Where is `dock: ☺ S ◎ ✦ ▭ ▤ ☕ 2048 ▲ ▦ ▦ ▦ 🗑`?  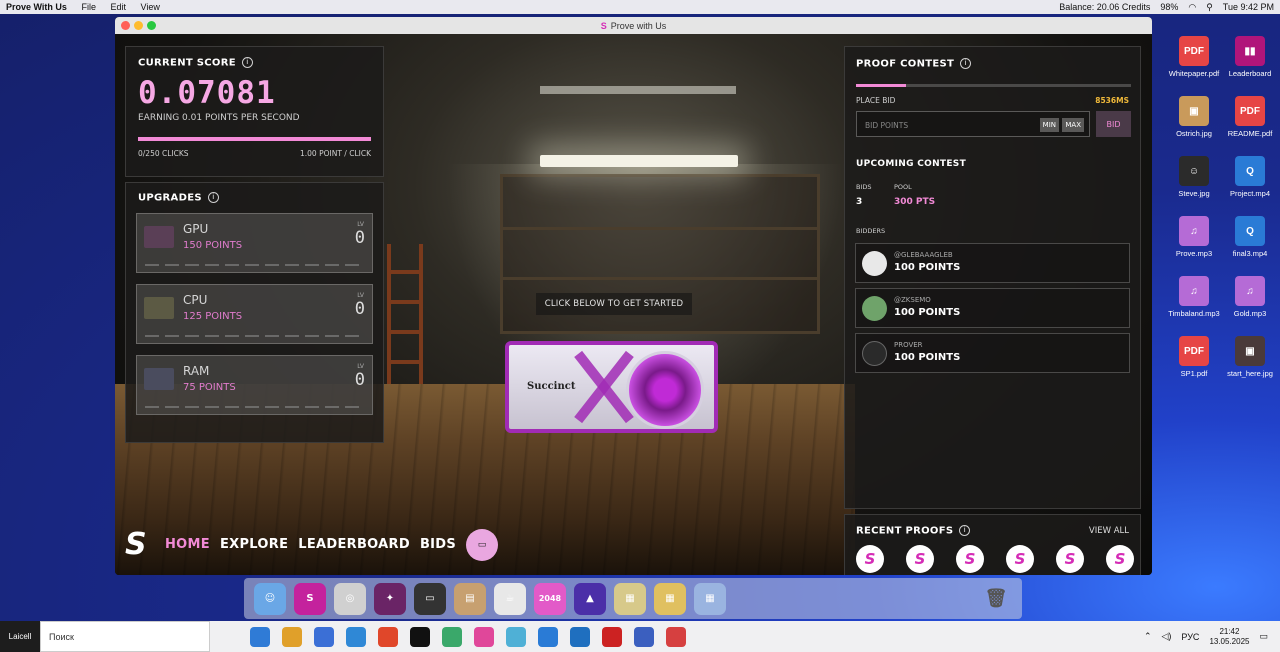
dock: ☺ S ◎ ✦ ▭ ▤ ☕ 2048 ▲ ▦ ▦ ▦ 🗑 is located at coordinates (633, 598).